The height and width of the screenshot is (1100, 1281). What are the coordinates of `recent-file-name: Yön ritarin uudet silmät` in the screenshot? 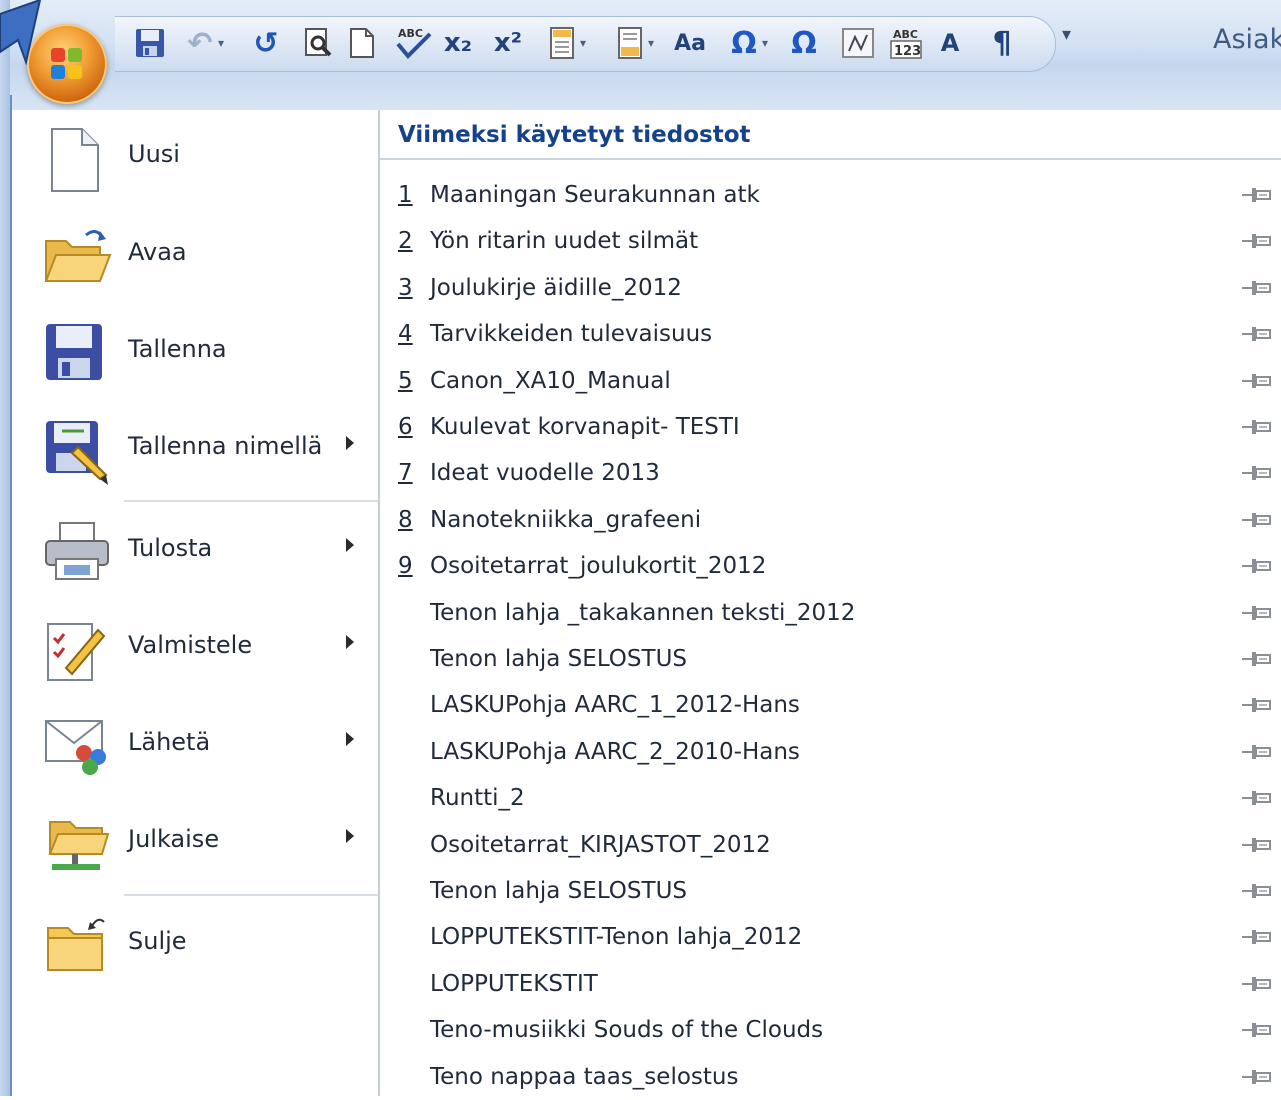 It's located at (564, 241).